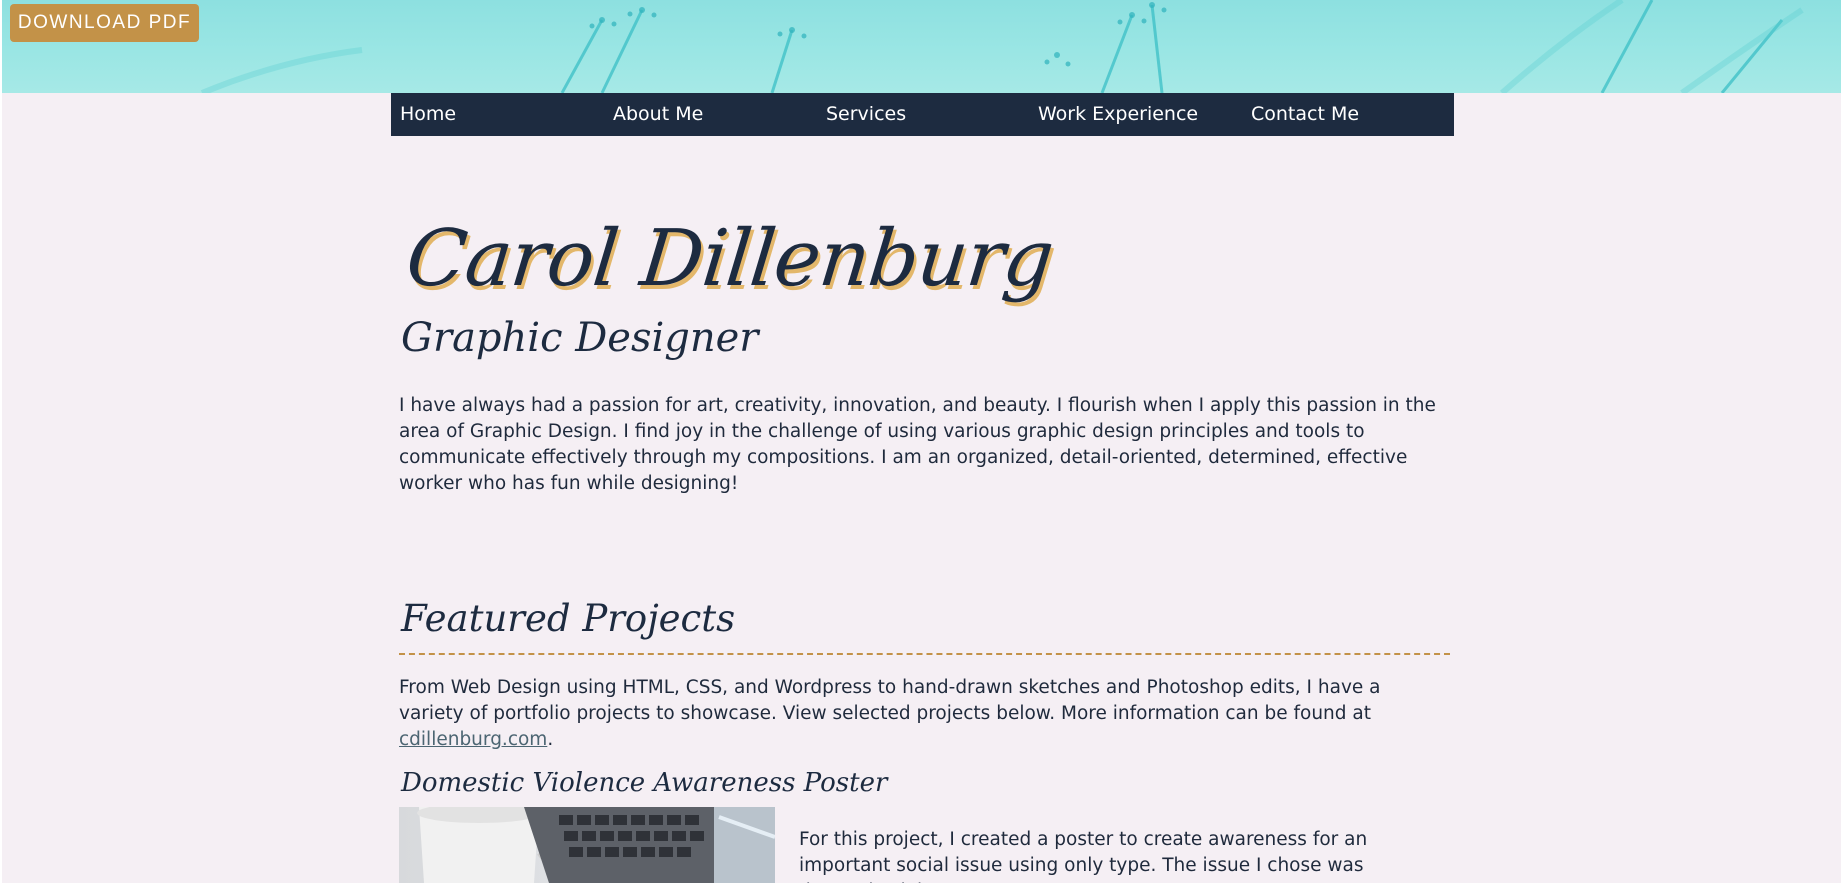 The height and width of the screenshot is (883, 1841). What do you see at coordinates (658, 114) in the screenshot?
I see `nav-item-about-me: About Me` at bounding box center [658, 114].